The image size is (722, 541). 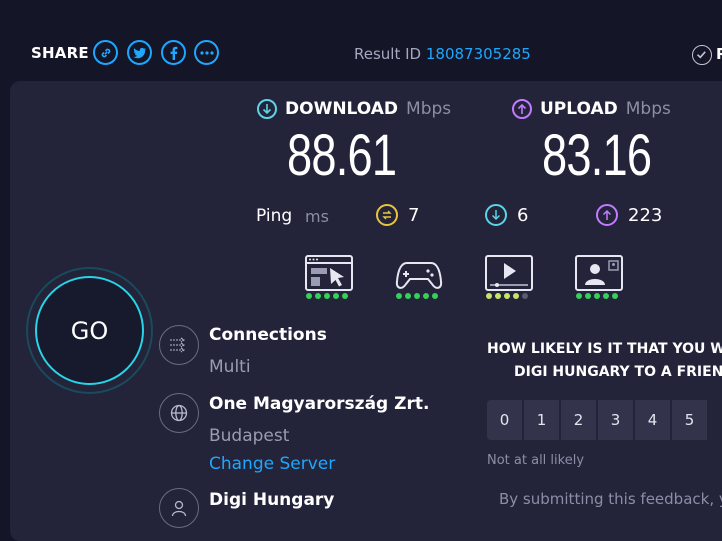 I want to click on ping-unit: ms, so click(x=317, y=216).